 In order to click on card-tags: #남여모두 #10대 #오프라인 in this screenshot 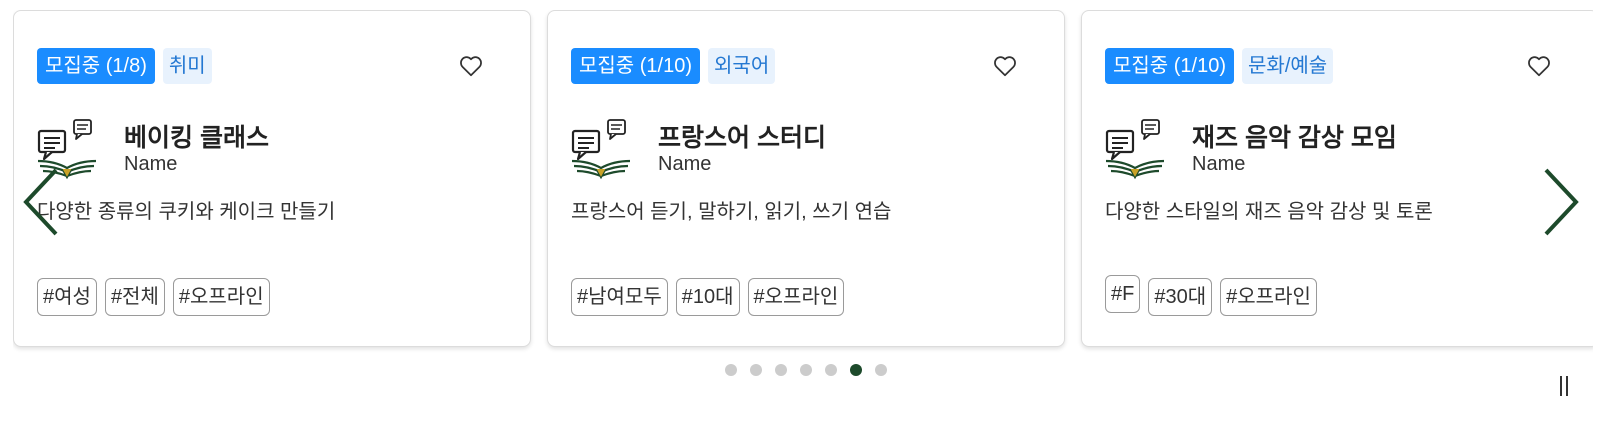, I will do `click(708, 297)`.